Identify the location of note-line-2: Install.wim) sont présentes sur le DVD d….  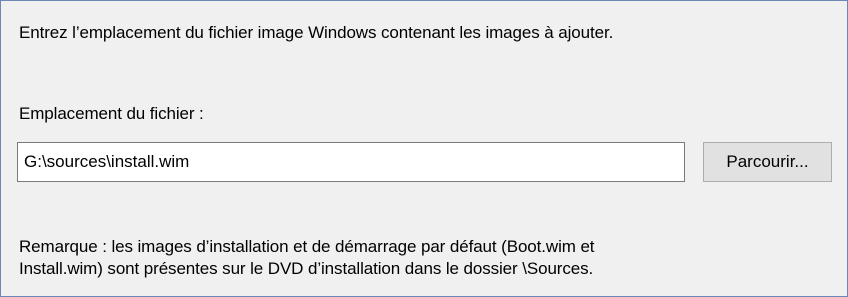
(306, 268).